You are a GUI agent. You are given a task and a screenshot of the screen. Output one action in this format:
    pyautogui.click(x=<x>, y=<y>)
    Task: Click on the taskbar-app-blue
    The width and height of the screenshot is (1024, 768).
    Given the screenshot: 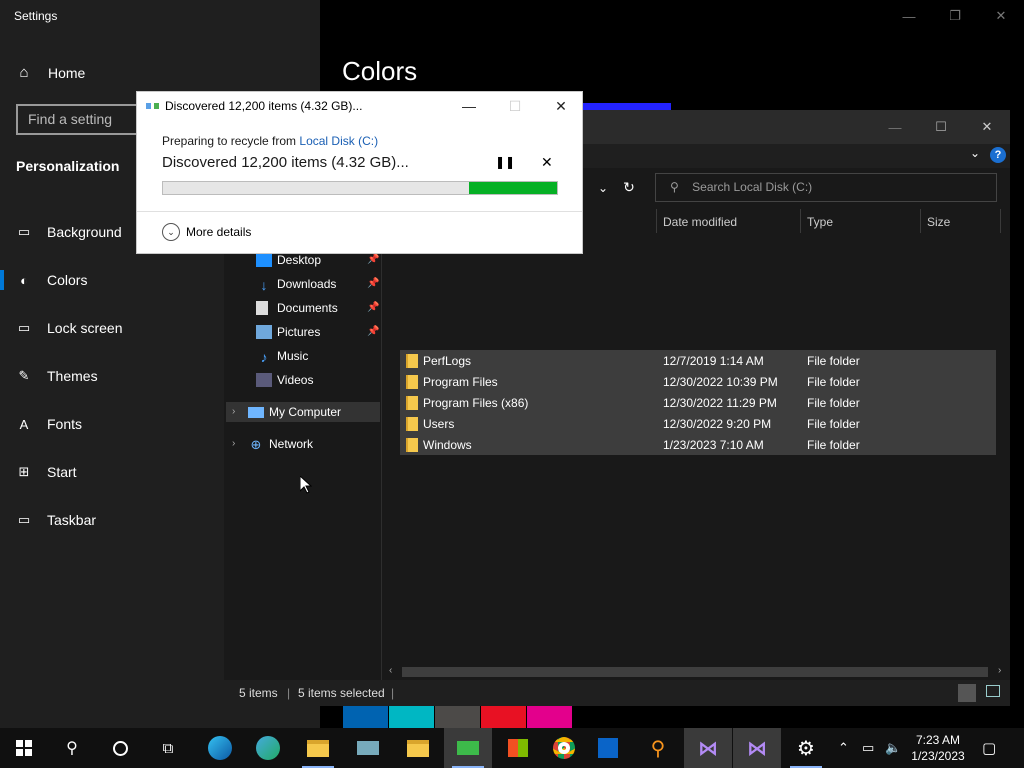 What is the action you would take?
    pyautogui.click(x=608, y=748)
    